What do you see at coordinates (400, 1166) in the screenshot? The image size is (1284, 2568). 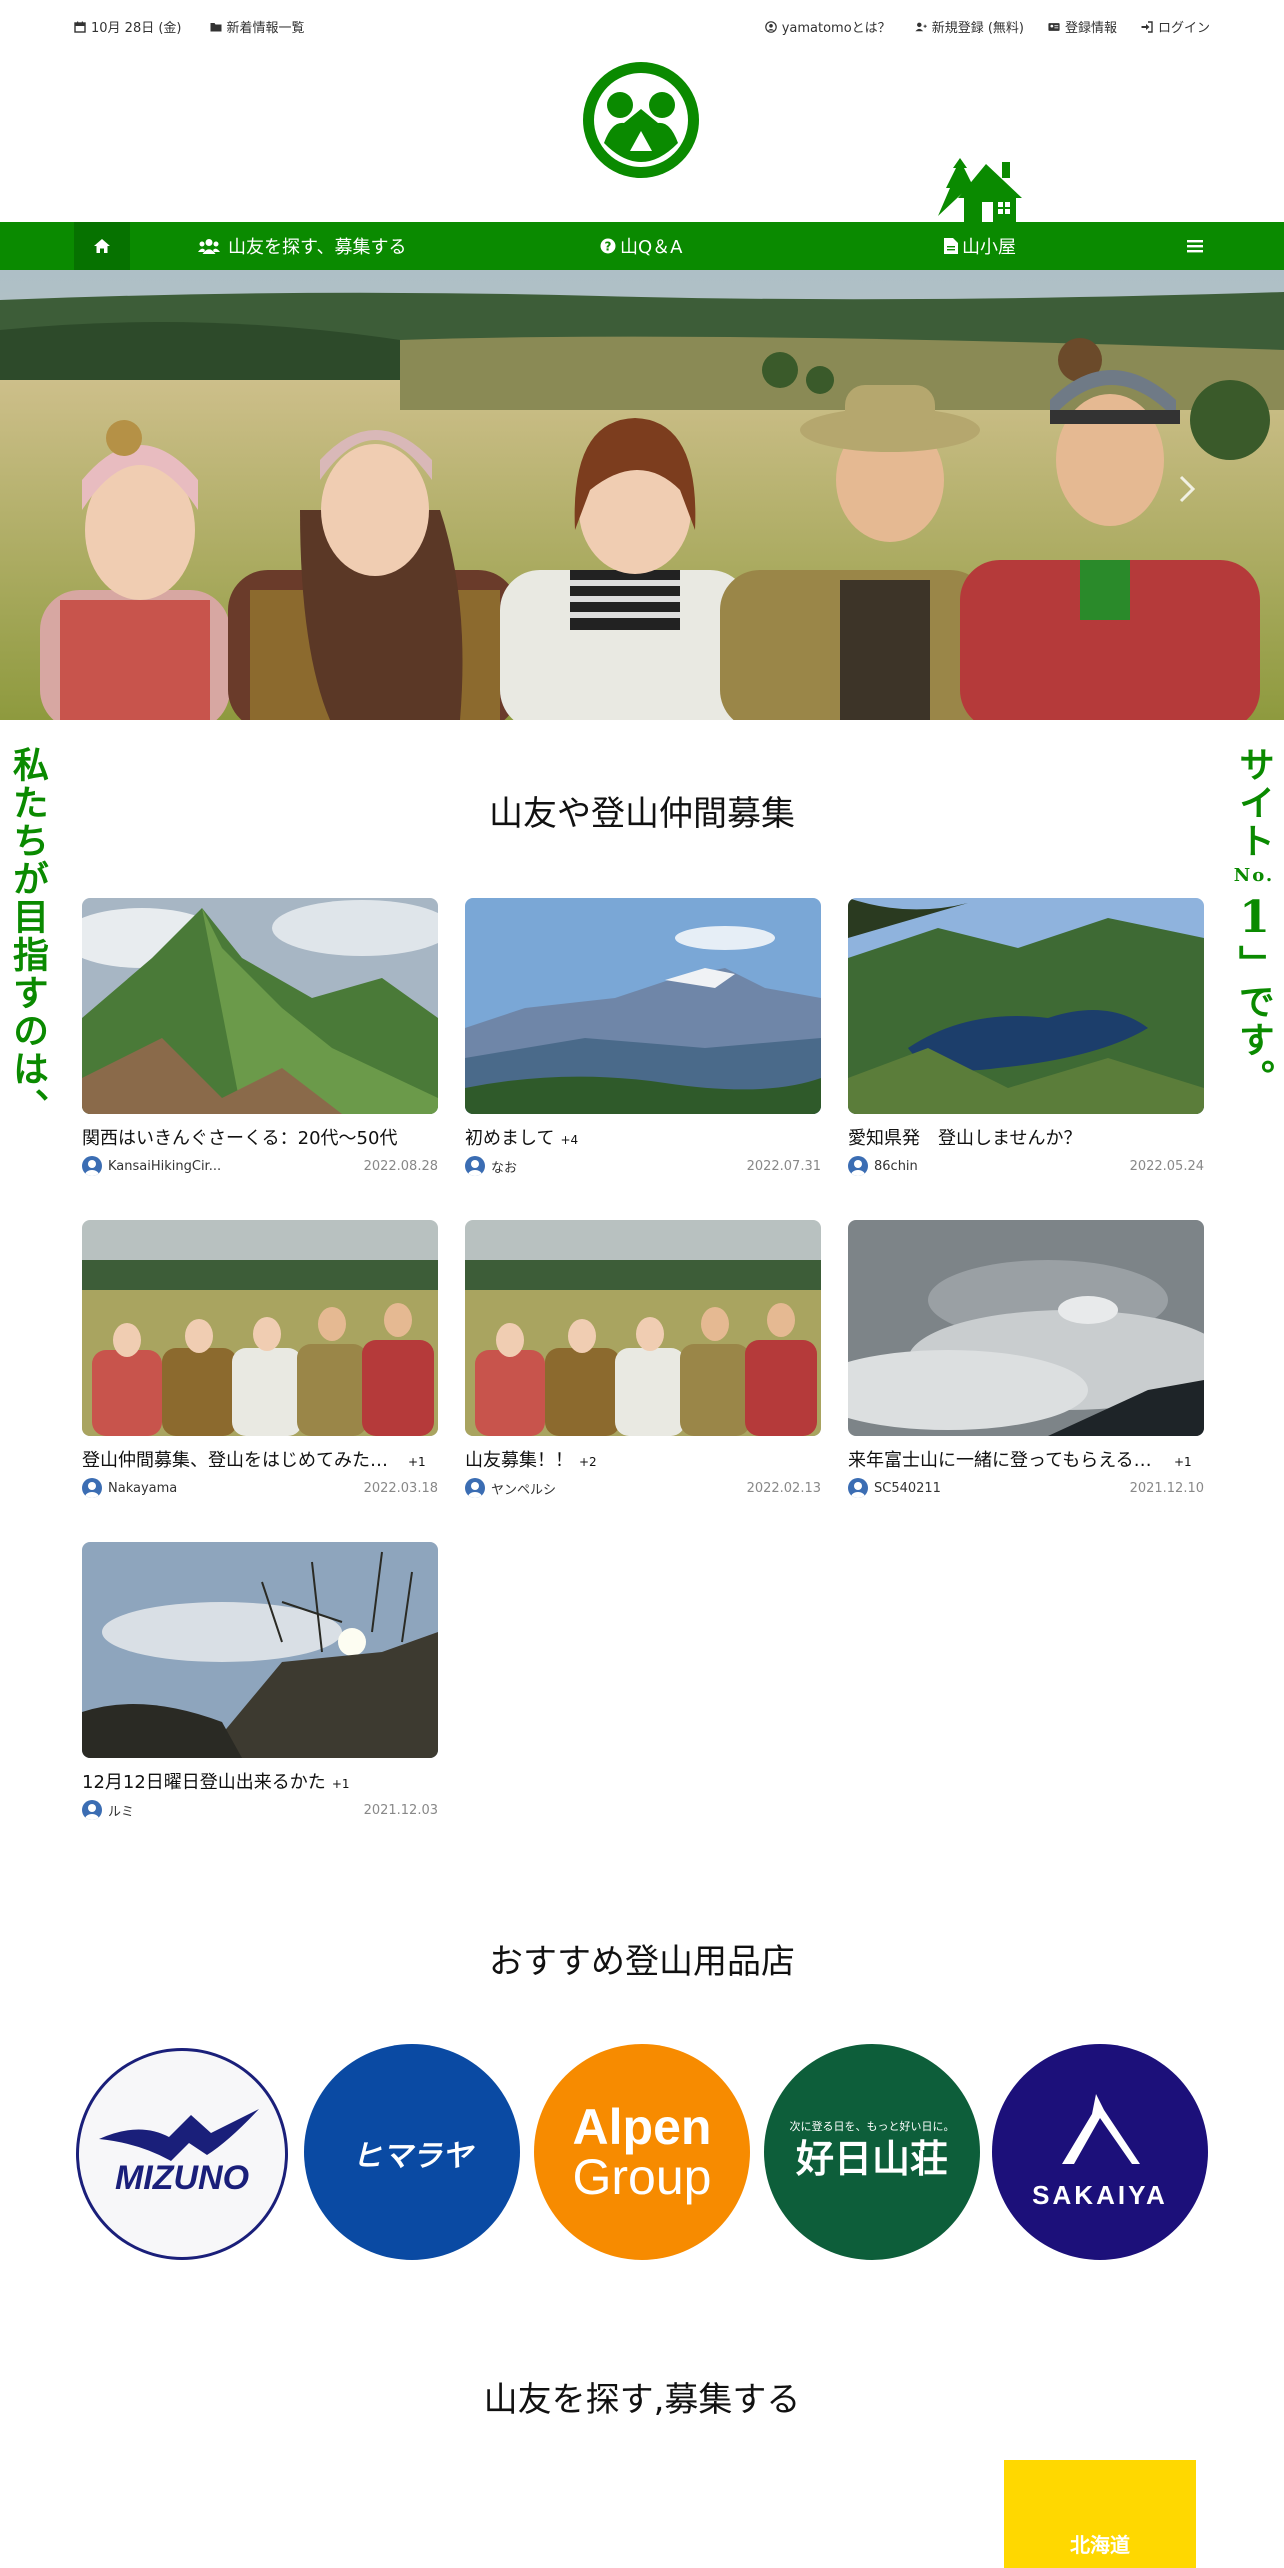 I see `post-date: 2022.08.28` at bounding box center [400, 1166].